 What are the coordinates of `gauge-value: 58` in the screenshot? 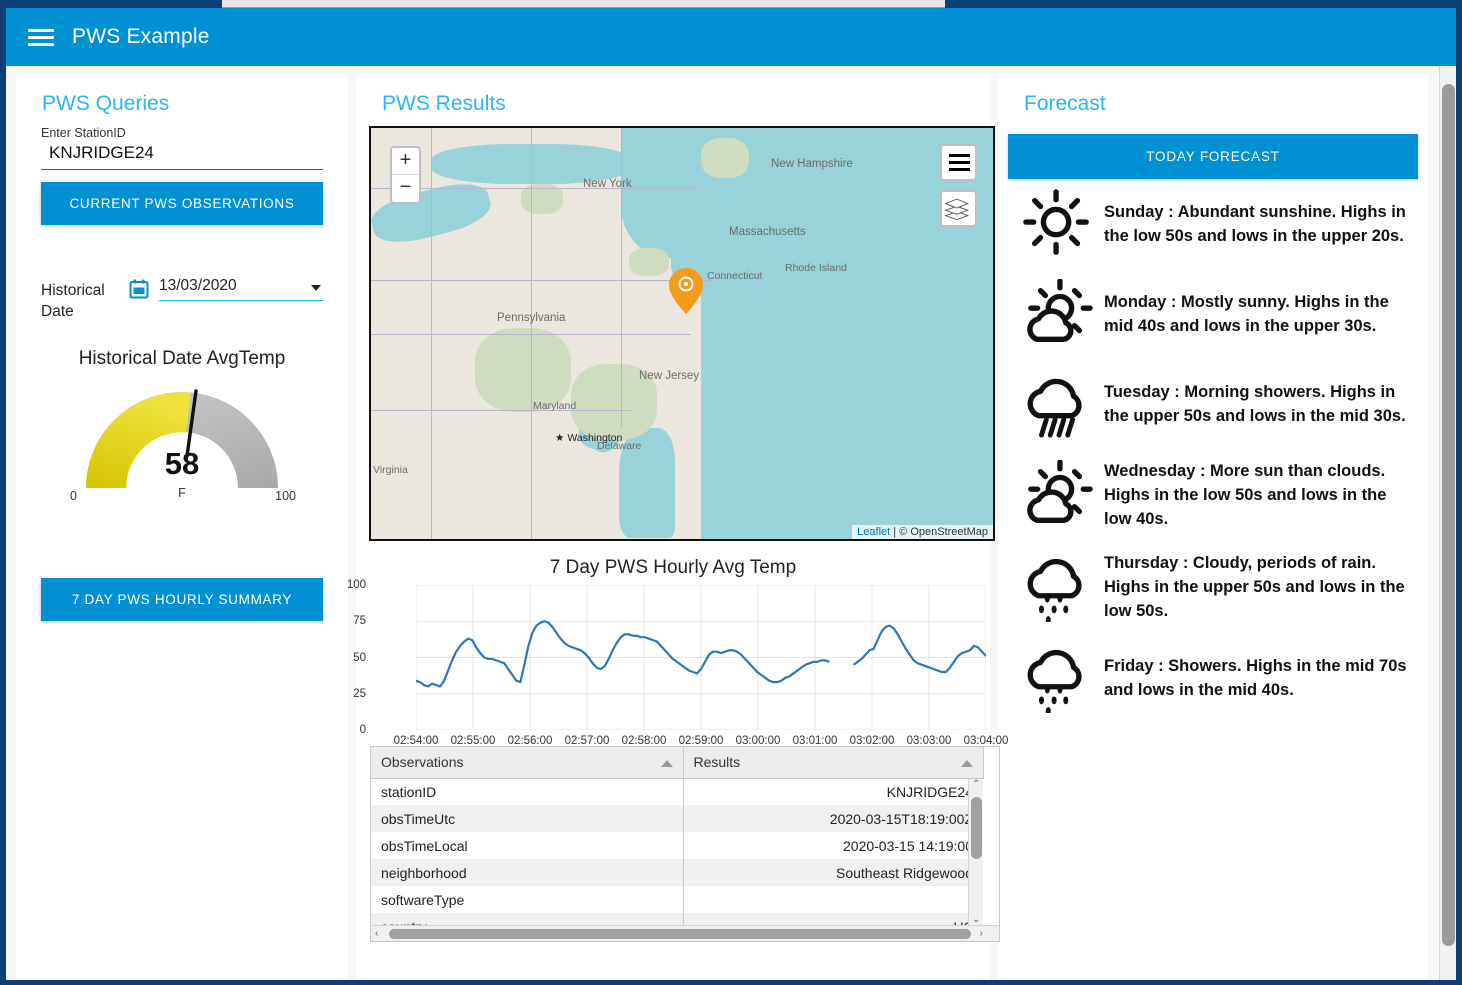 It's located at (182, 463).